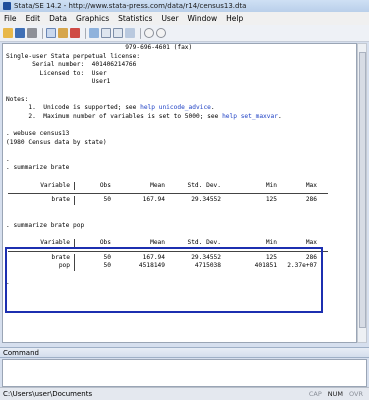 The width and height of the screenshot is (369, 400). Describe the element at coordinates (164, 280) in the screenshot. I see `highlight-box` at that location.